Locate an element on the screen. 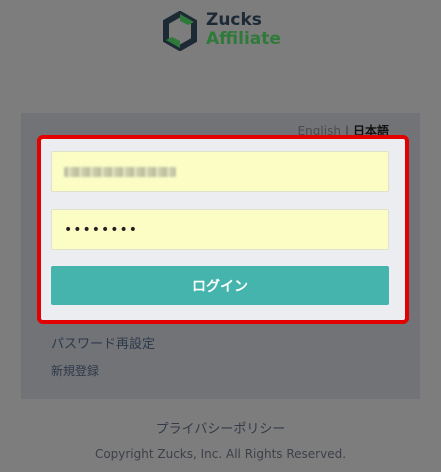 The height and width of the screenshot is (472, 441). brand-logo: Zucks Affiliate is located at coordinates (225, 31).